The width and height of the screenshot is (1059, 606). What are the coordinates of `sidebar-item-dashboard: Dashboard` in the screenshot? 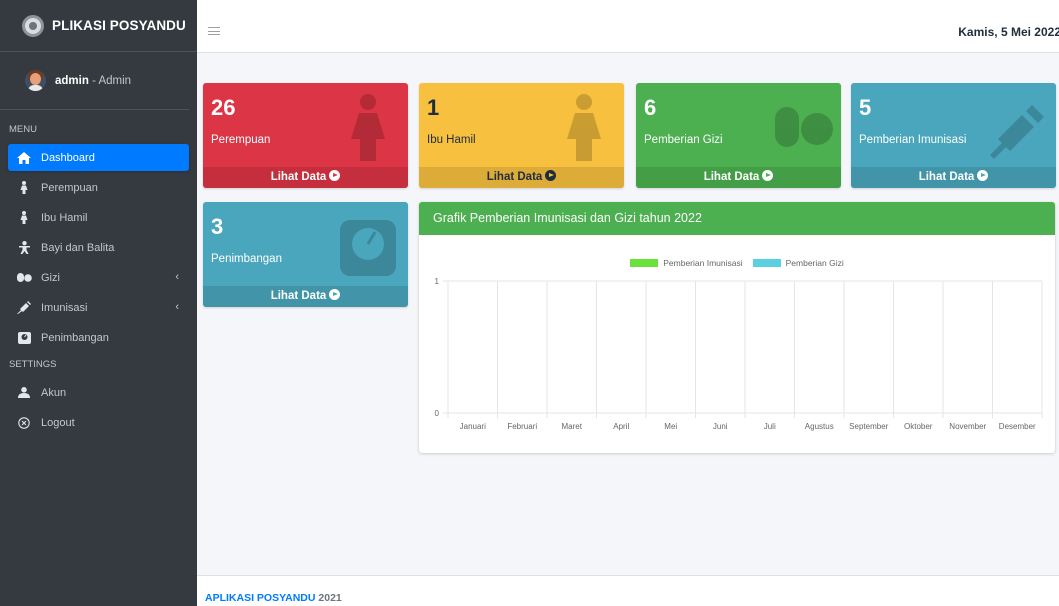 It's located at (98, 157).